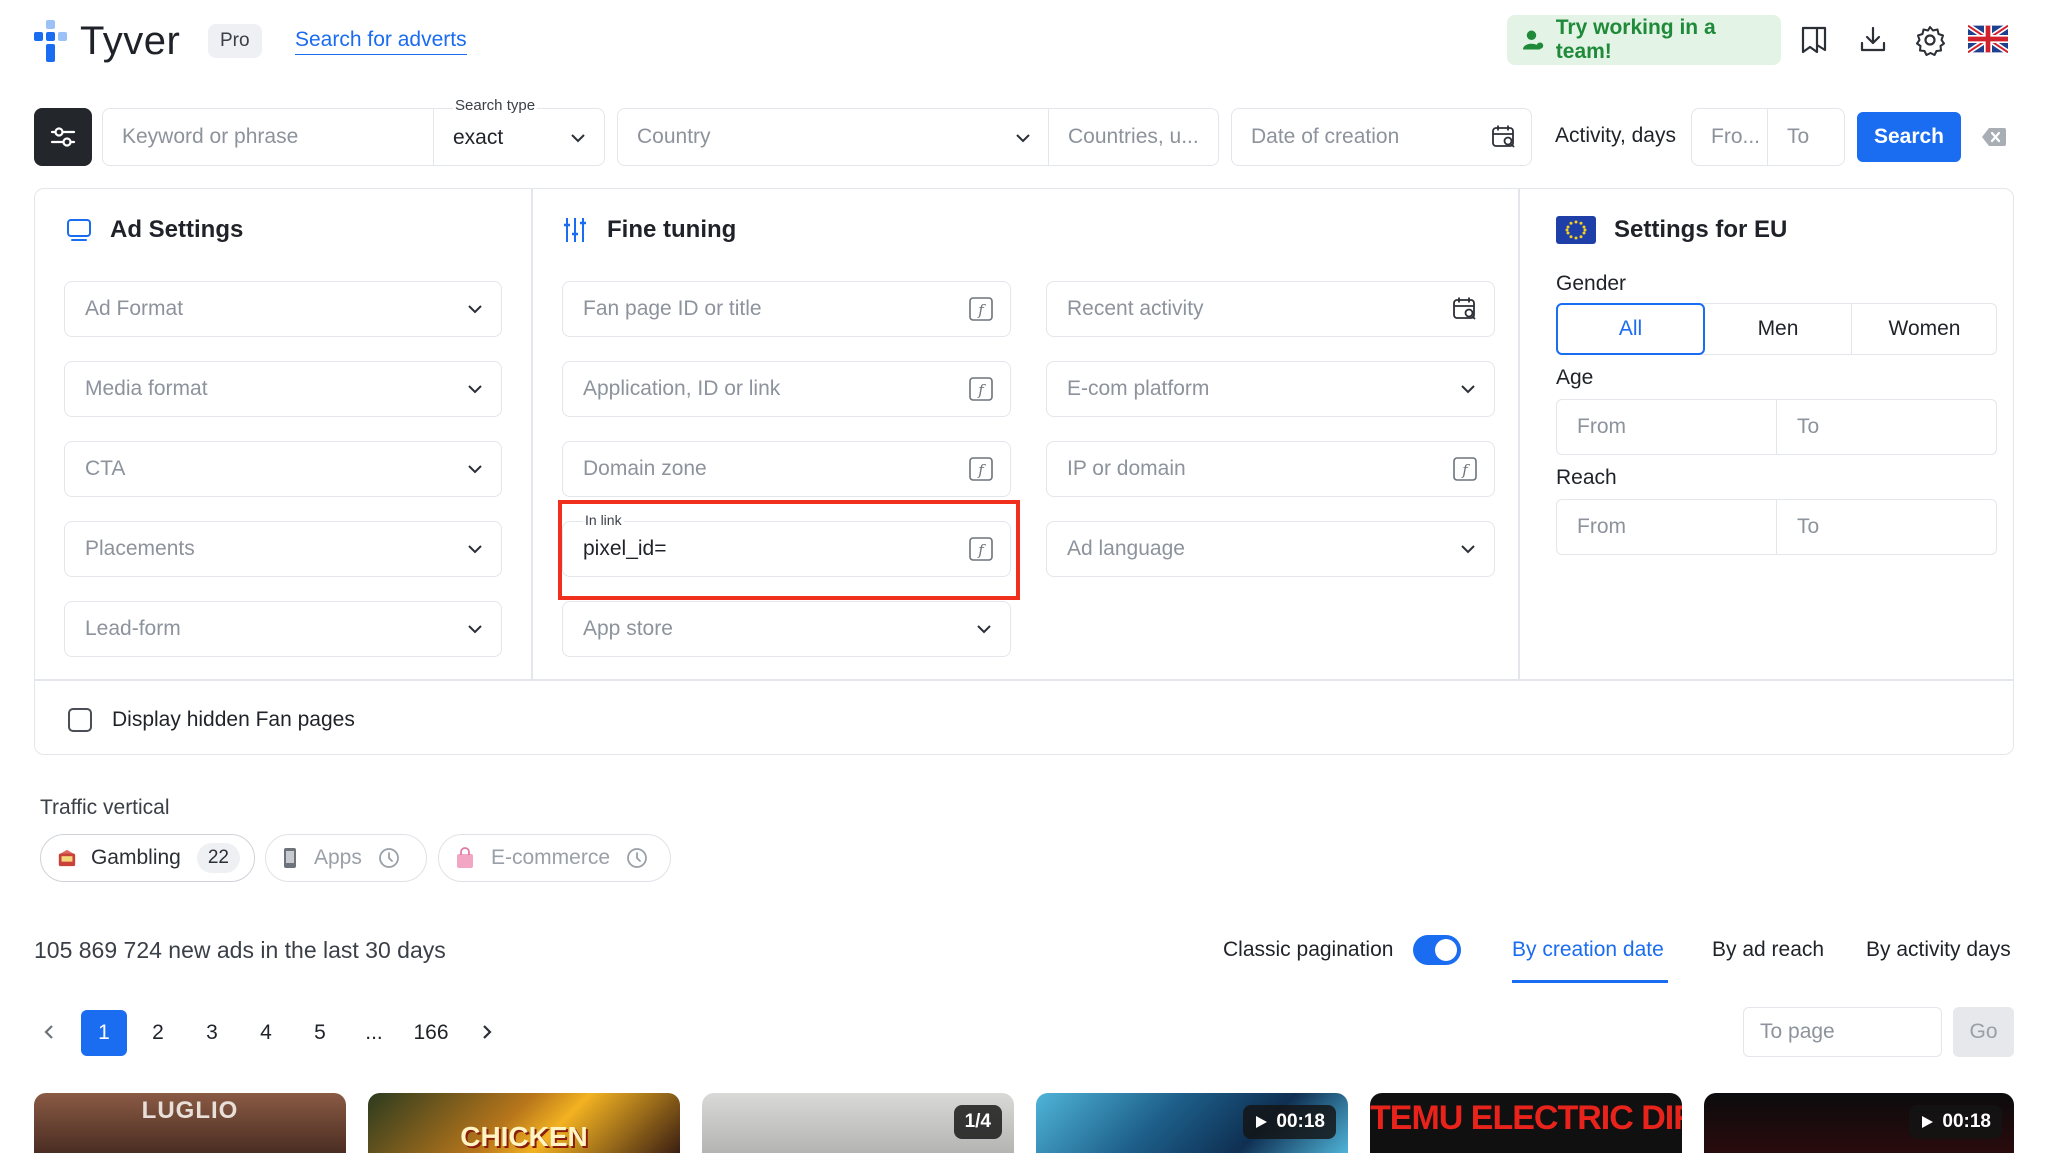 This screenshot has width=2048, height=1153. Describe the element at coordinates (524, 1123) in the screenshot. I see `ad-thumbnail-2: CHICKEN` at that location.